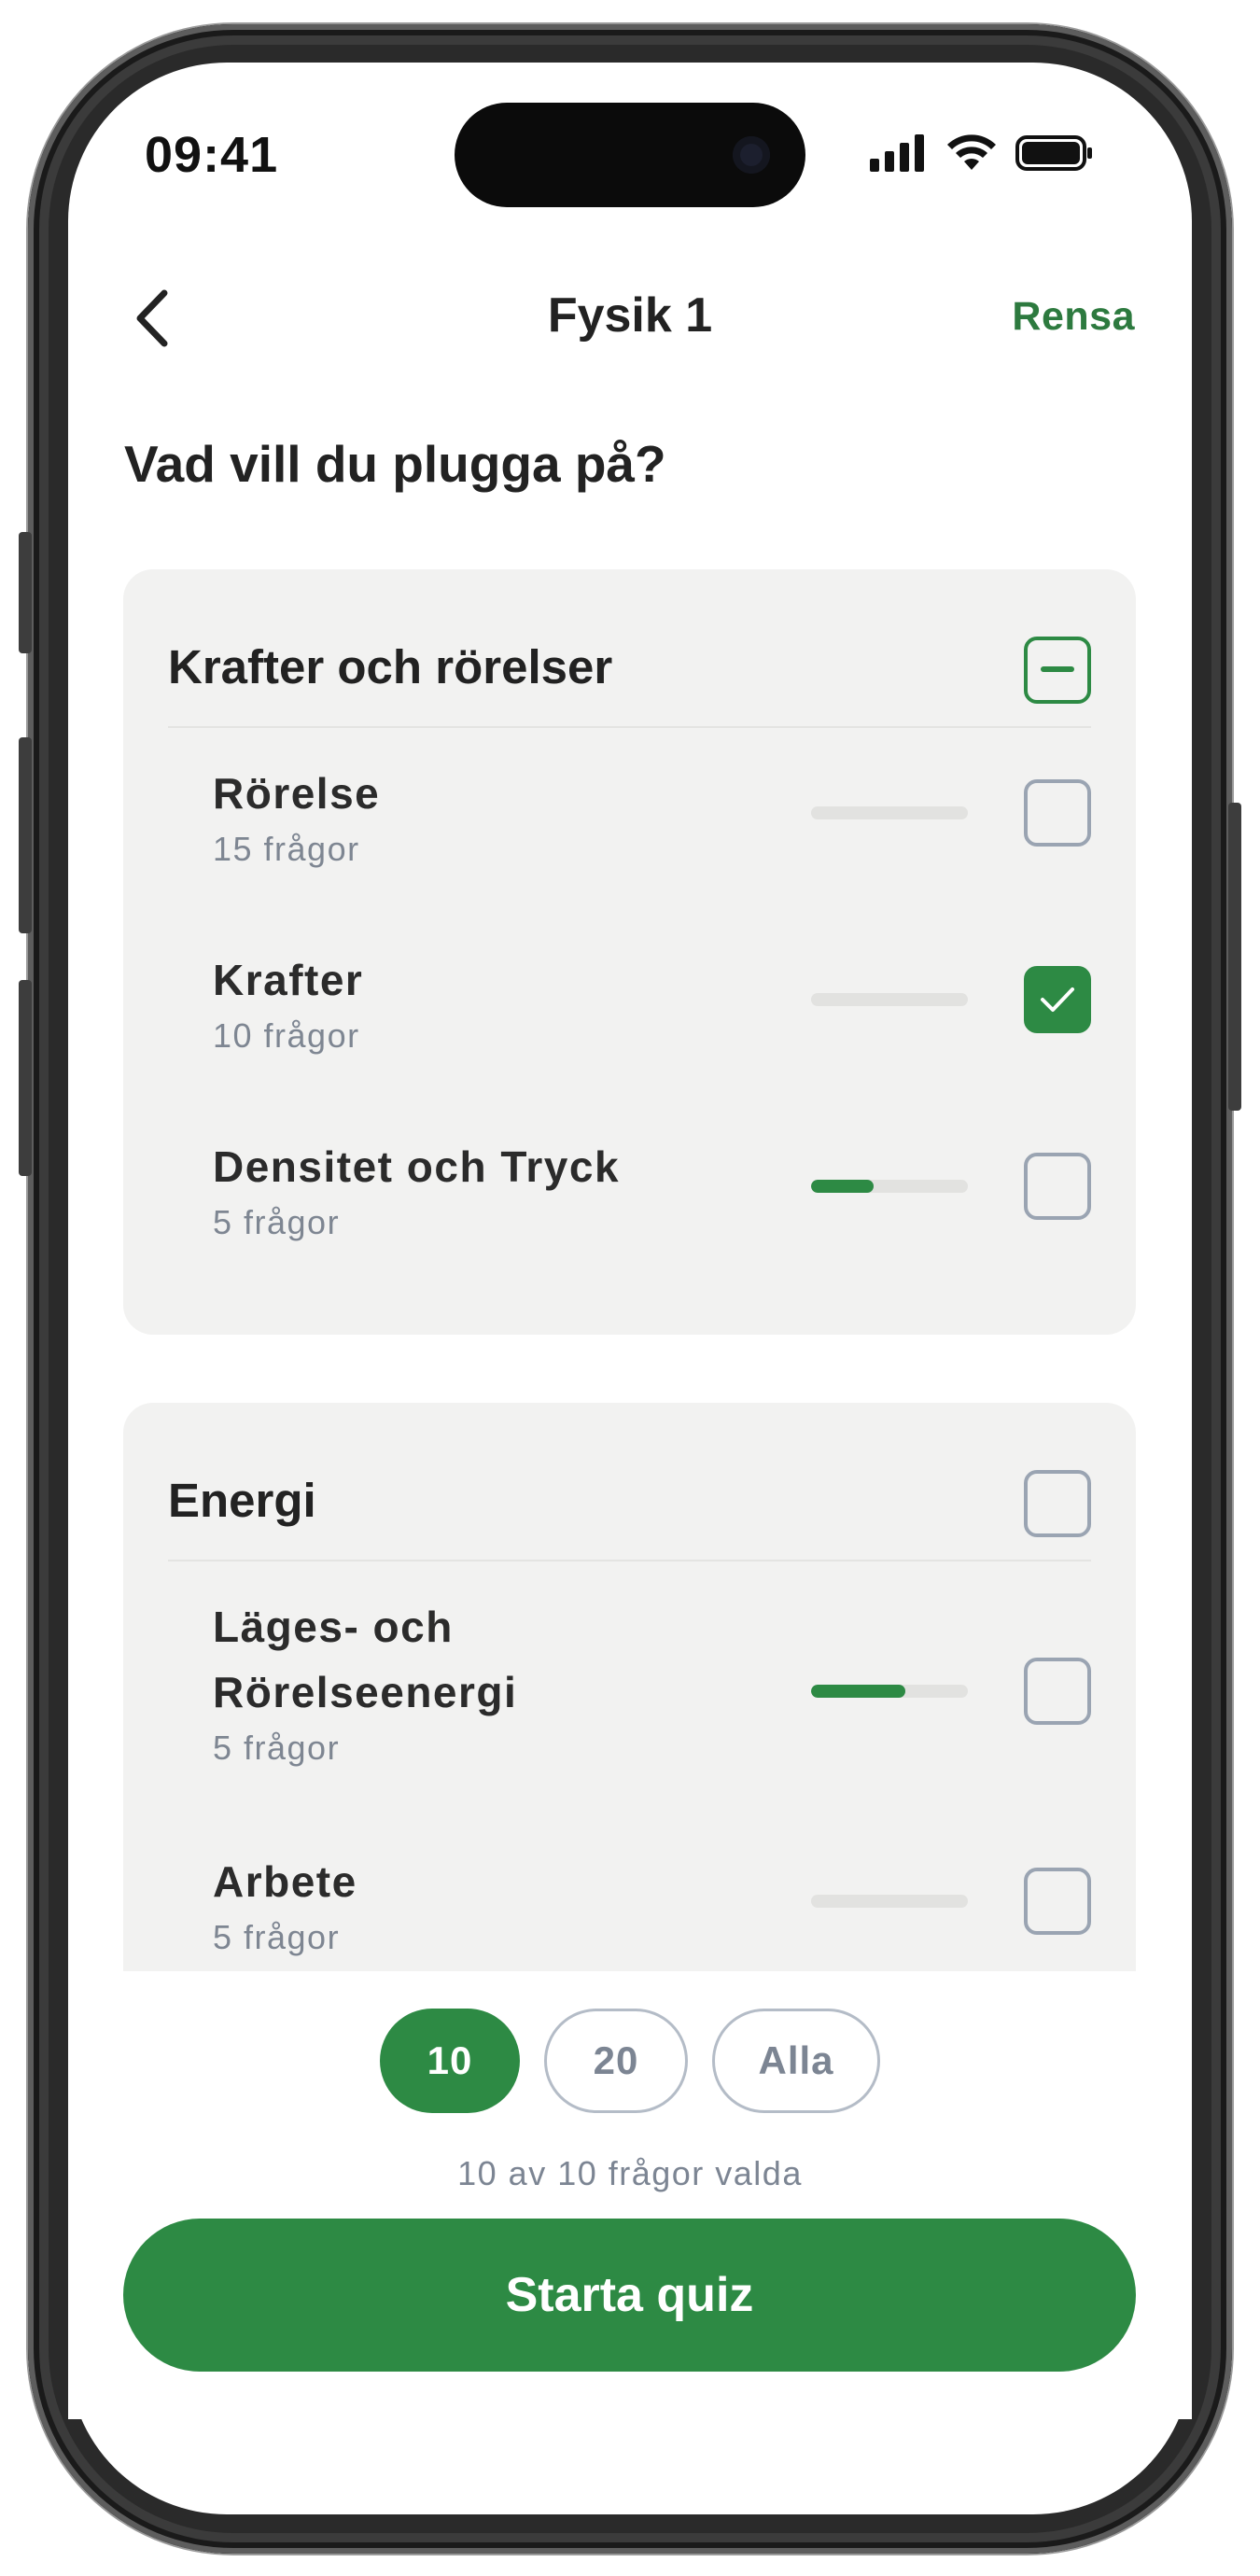 This screenshot has width=1260, height=2576. Describe the element at coordinates (450, 2061) in the screenshot. I see `count-option-10: 10` at that location.